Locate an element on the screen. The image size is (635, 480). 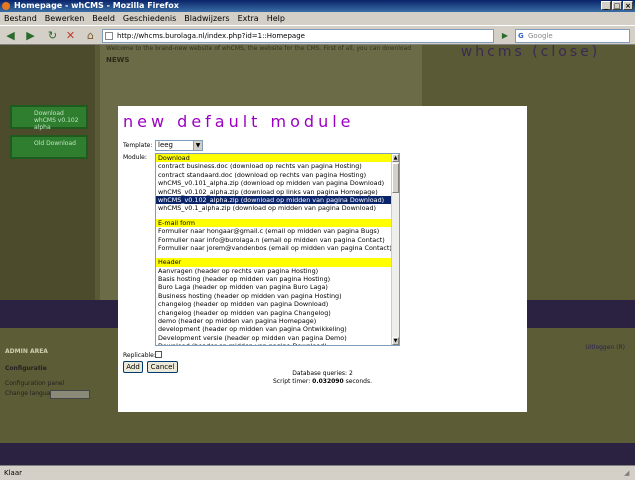
menu-help: Help is located at coordinates (276, 18).